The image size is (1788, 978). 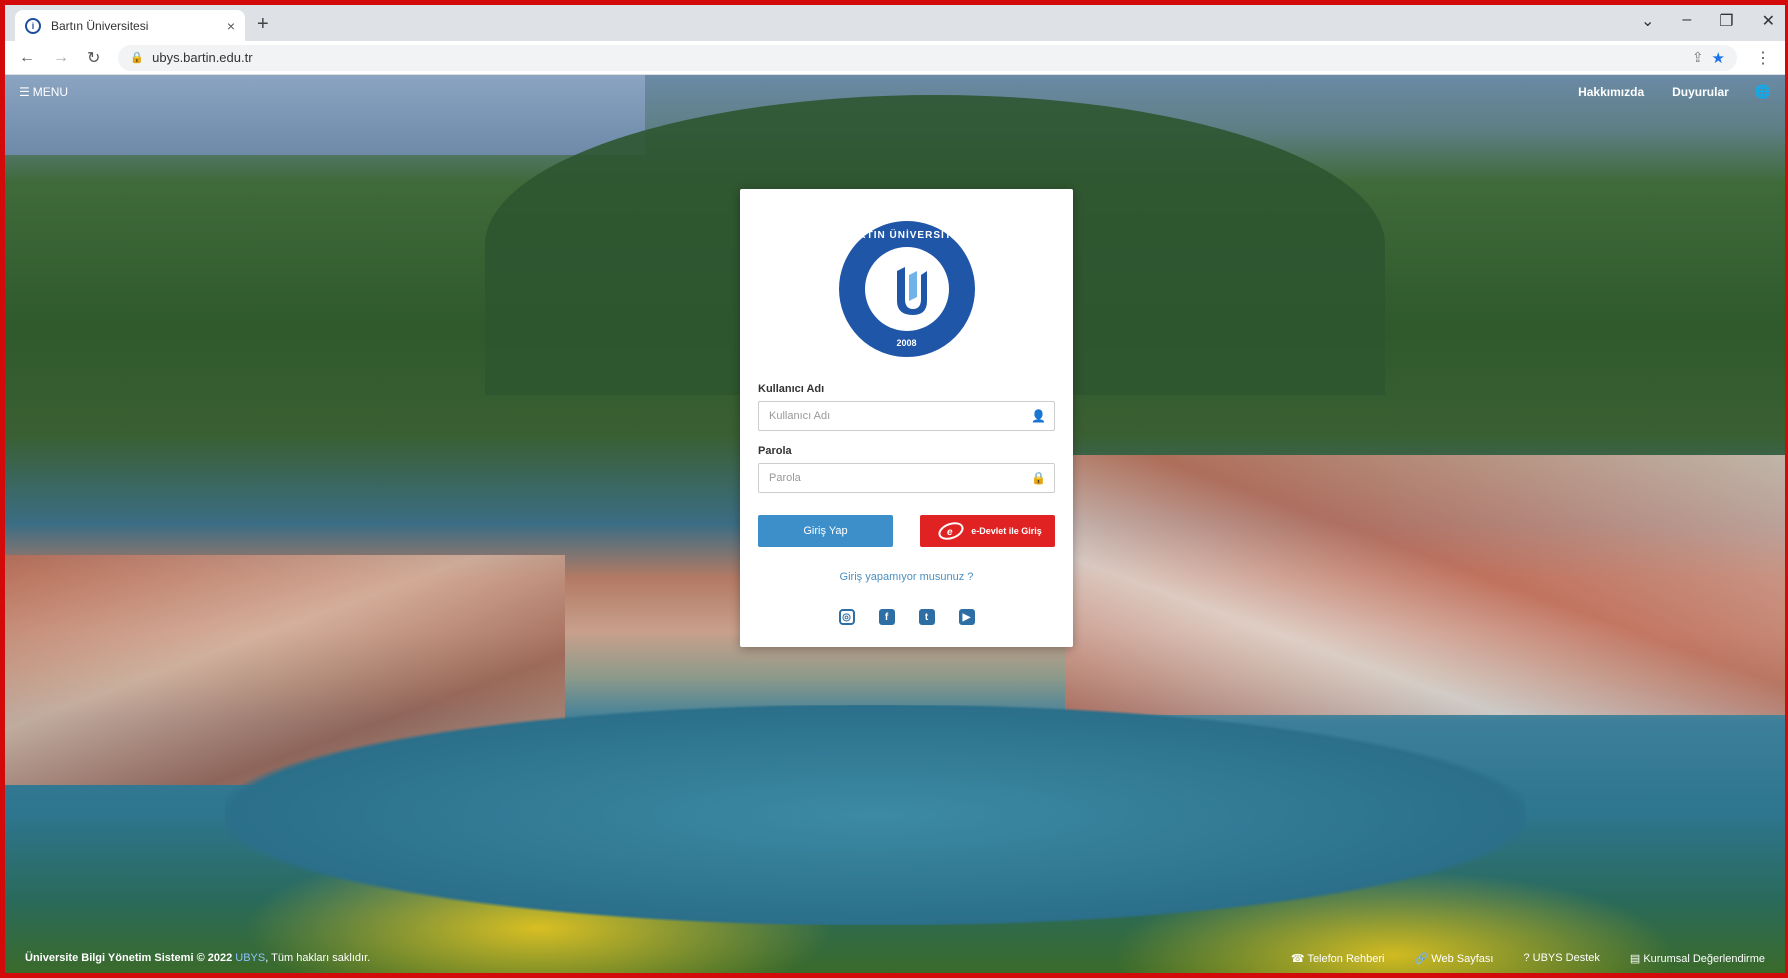 What do you see at coordinates (1768, 21) in the screenshot?
I see `close-window-icon: ✕` at bounding box center [1768, 21].